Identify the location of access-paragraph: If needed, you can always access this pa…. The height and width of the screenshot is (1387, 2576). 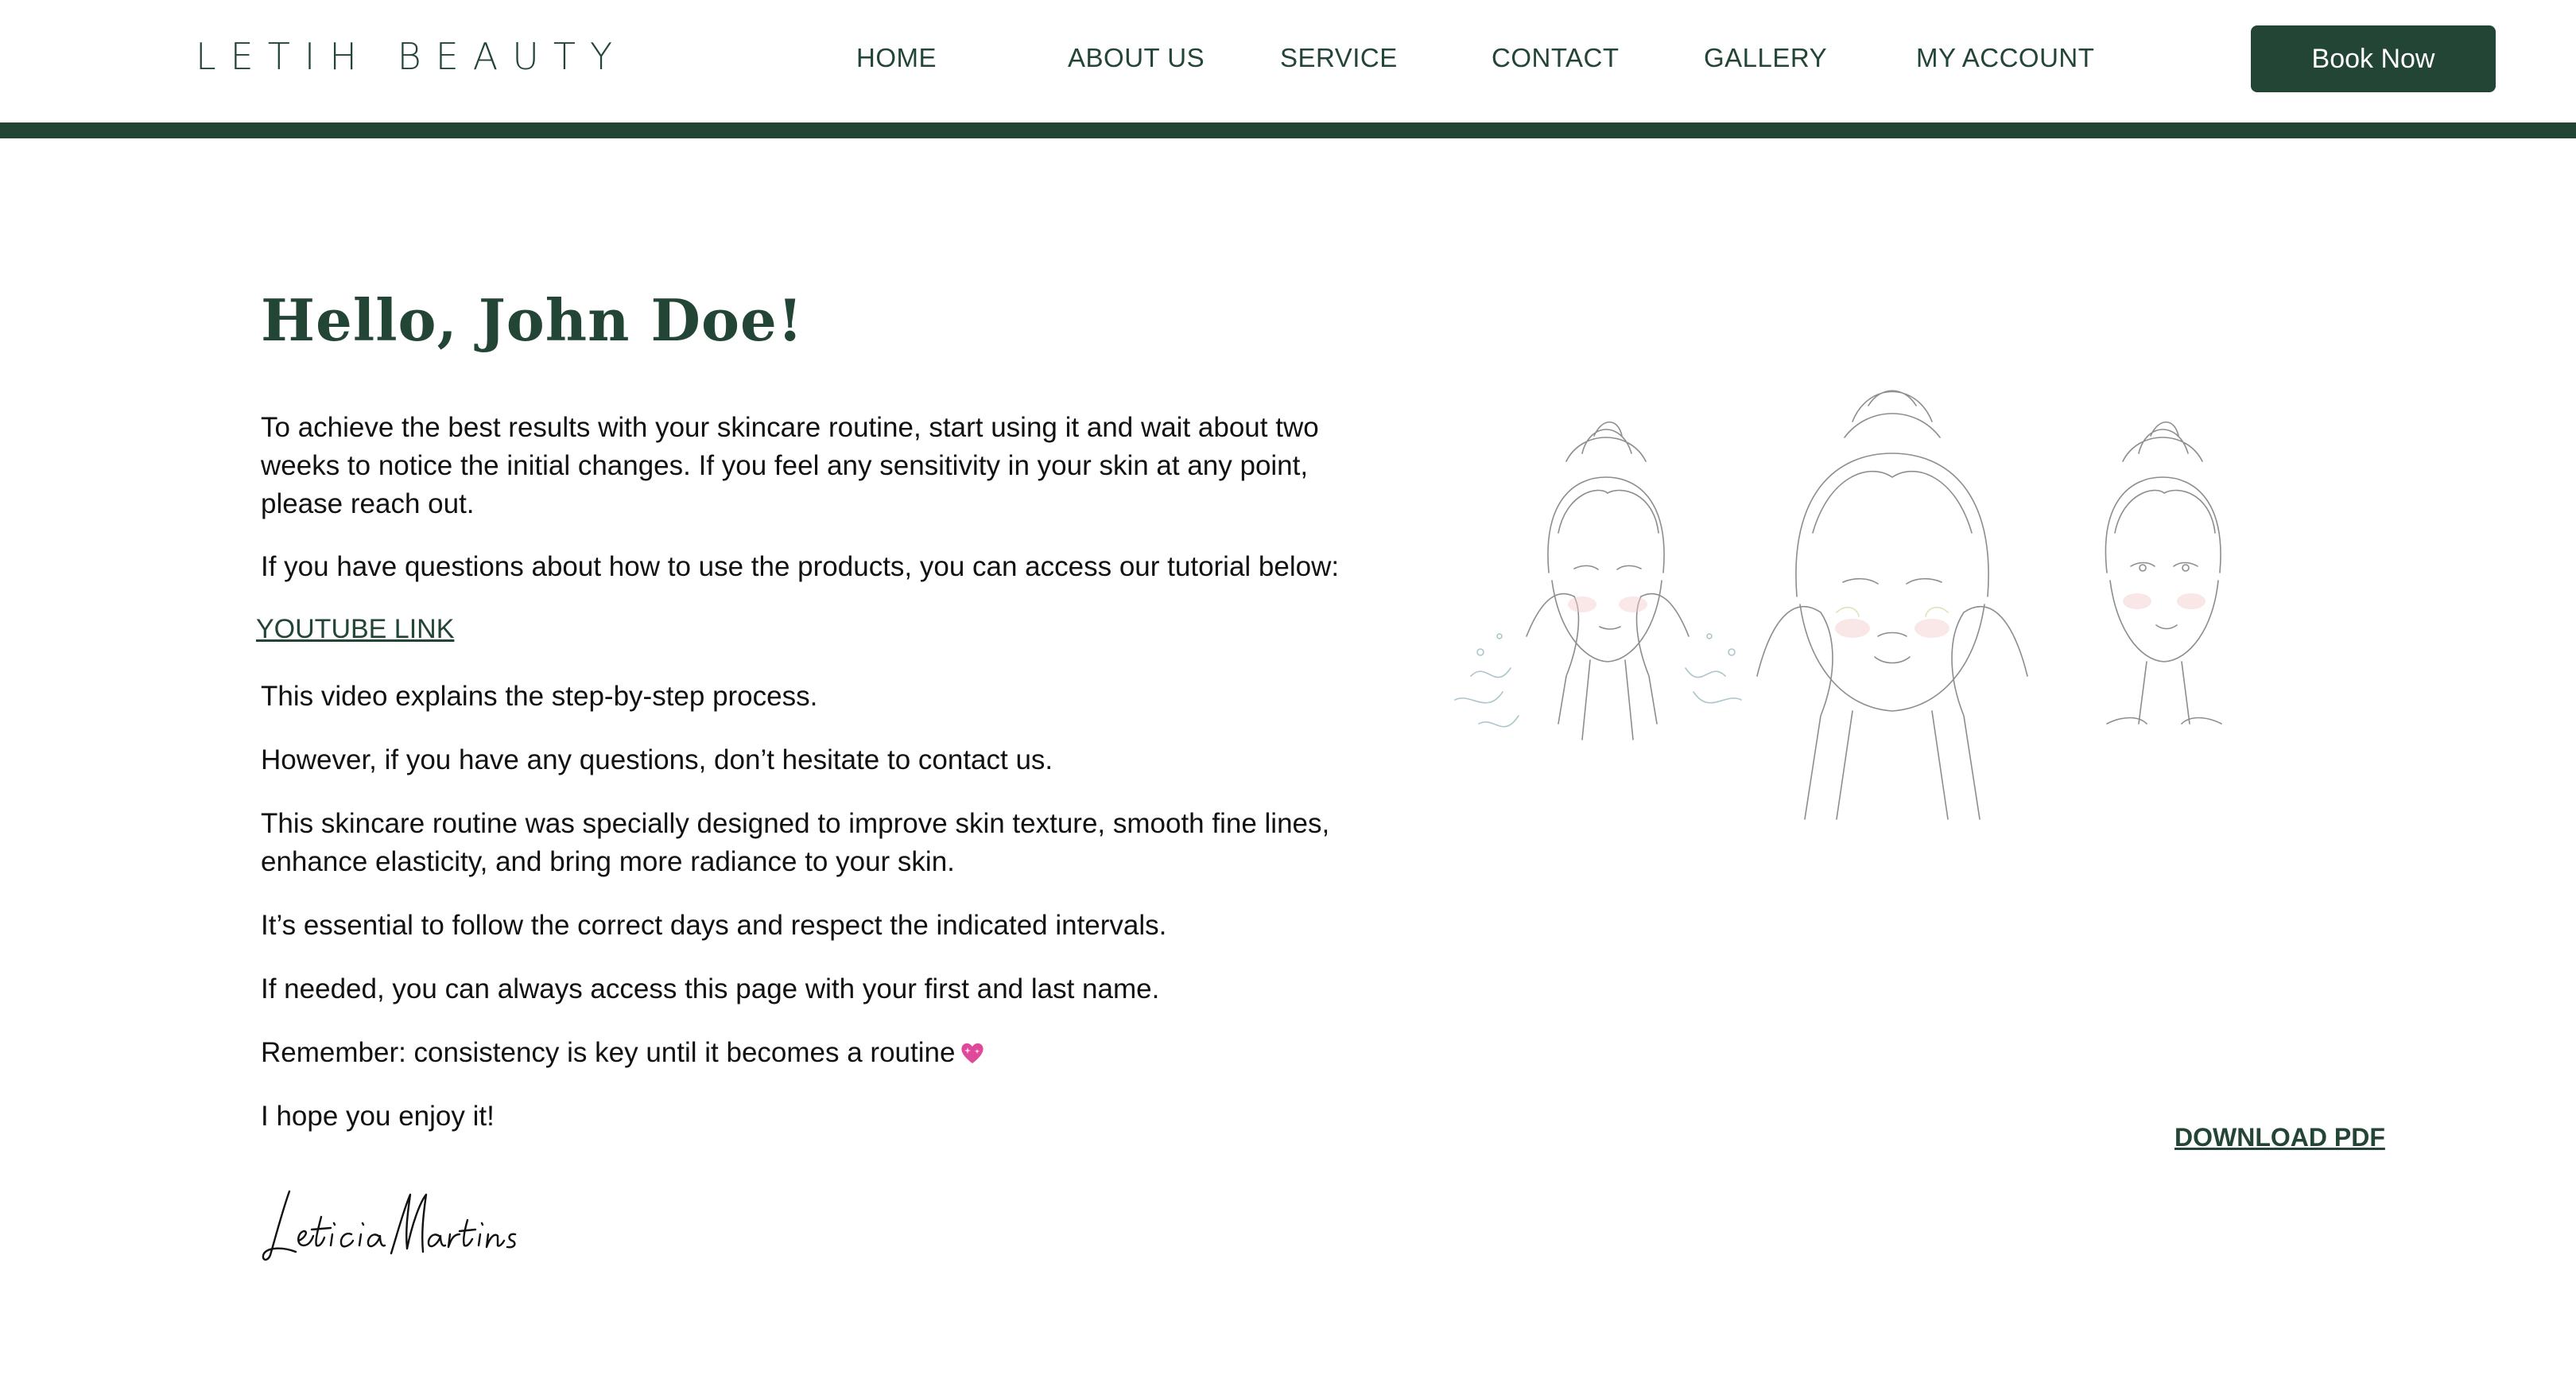
(710, 988).